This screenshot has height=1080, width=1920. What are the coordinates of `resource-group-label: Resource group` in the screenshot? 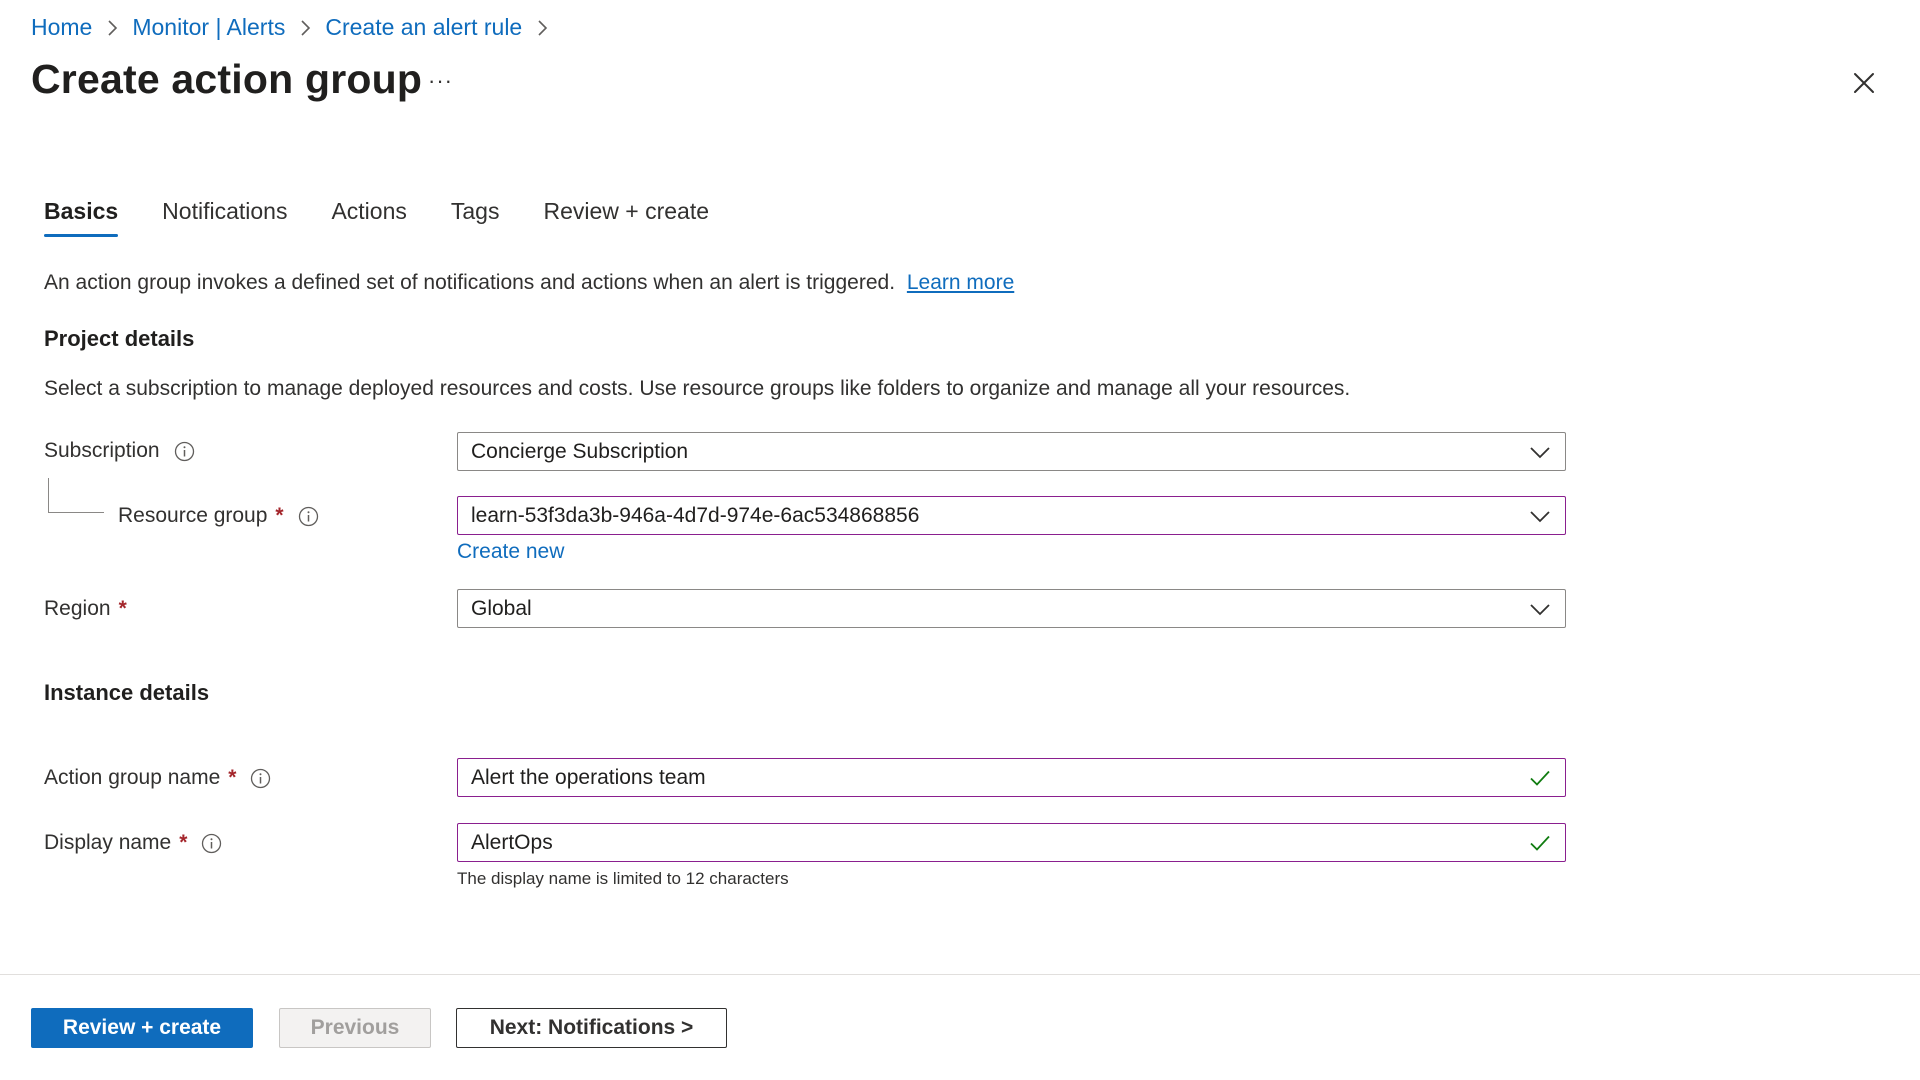 It's located at (193, 515).